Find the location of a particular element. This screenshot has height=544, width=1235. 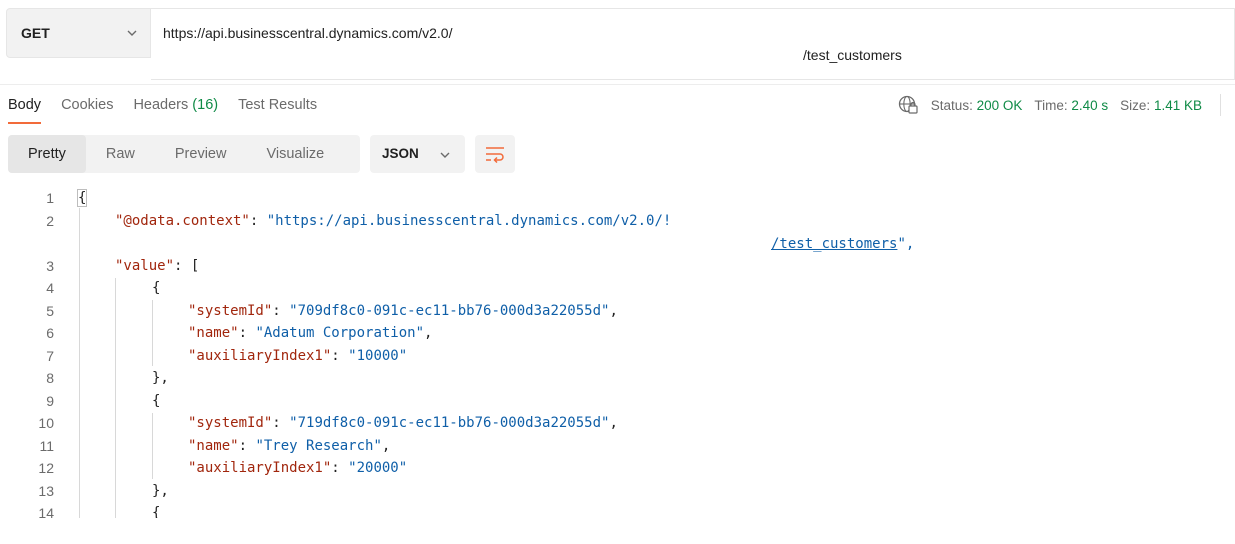

line-number: 6 is located at coordinates (50, 333).